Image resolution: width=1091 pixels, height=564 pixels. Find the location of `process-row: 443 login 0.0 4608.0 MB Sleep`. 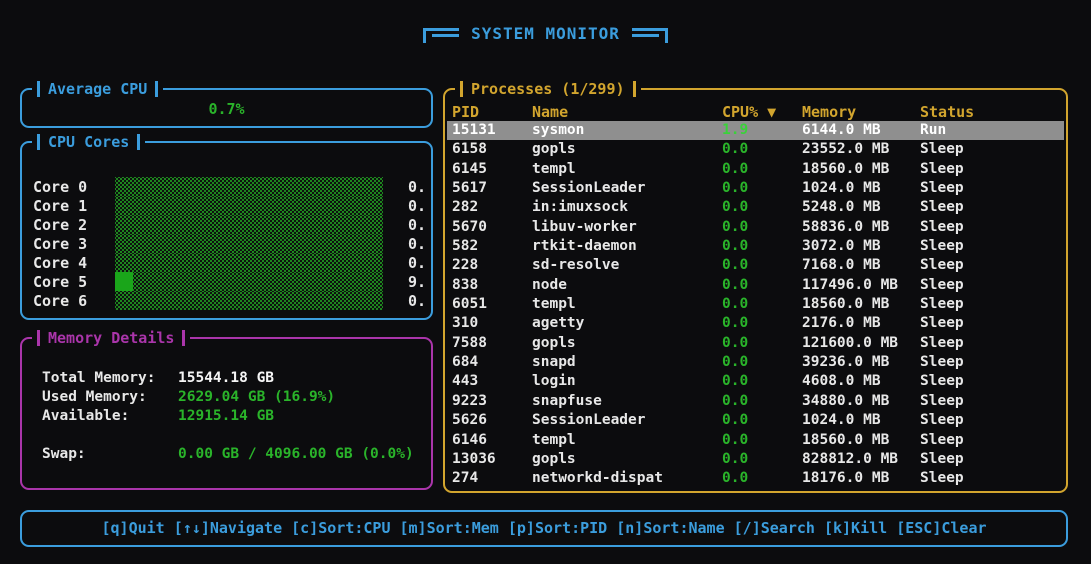

process-row: 443 login 0.0 4608.0 MB Sleep is located at coordinates (755, 381).